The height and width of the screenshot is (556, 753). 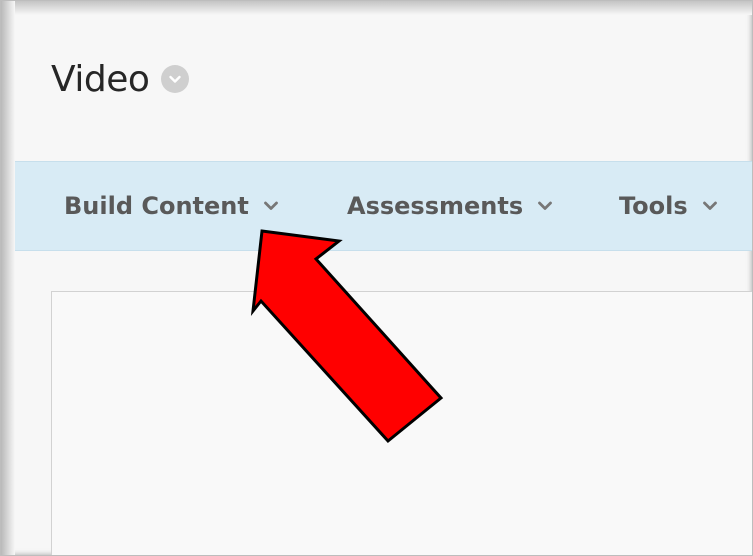 I want to click on frame-shadow-top, so click(x=376, y=8).